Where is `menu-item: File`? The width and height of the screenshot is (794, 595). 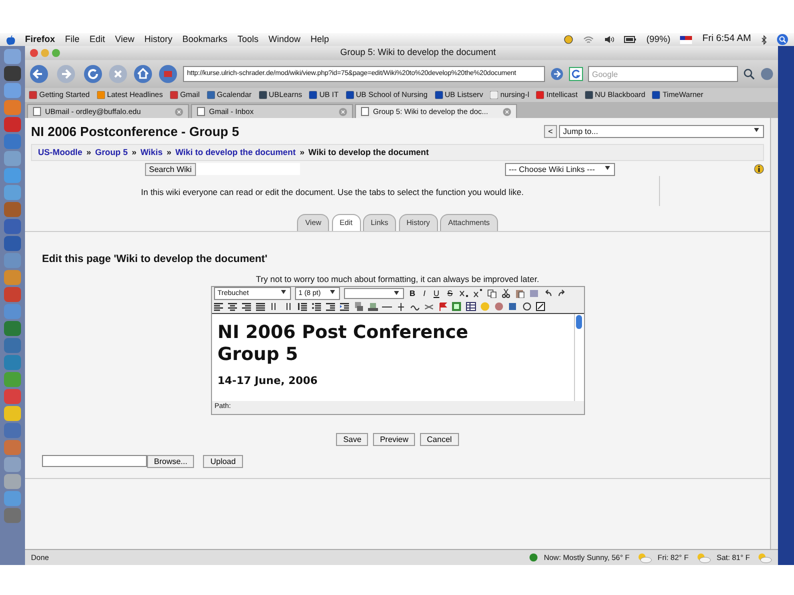 menu-item: File is located at coordinates (72, 39).